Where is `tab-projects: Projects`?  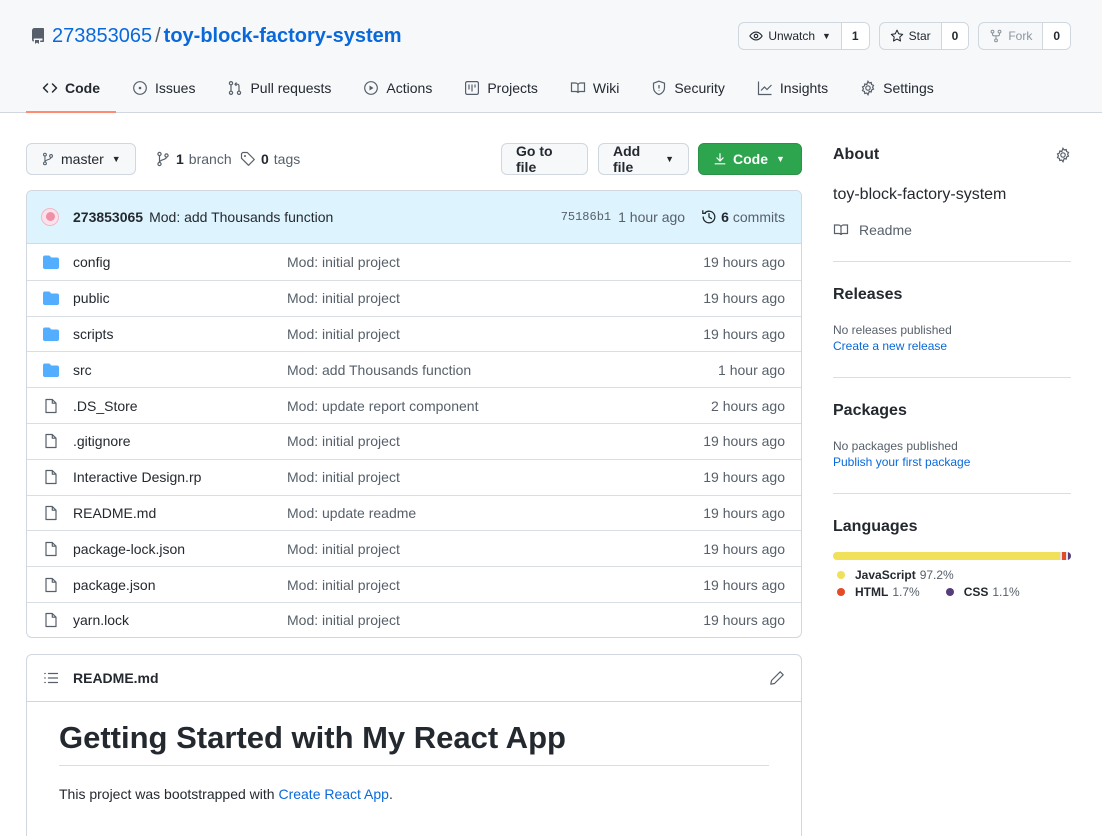
tab-projects: Projects is located at coordinates (501, 88).